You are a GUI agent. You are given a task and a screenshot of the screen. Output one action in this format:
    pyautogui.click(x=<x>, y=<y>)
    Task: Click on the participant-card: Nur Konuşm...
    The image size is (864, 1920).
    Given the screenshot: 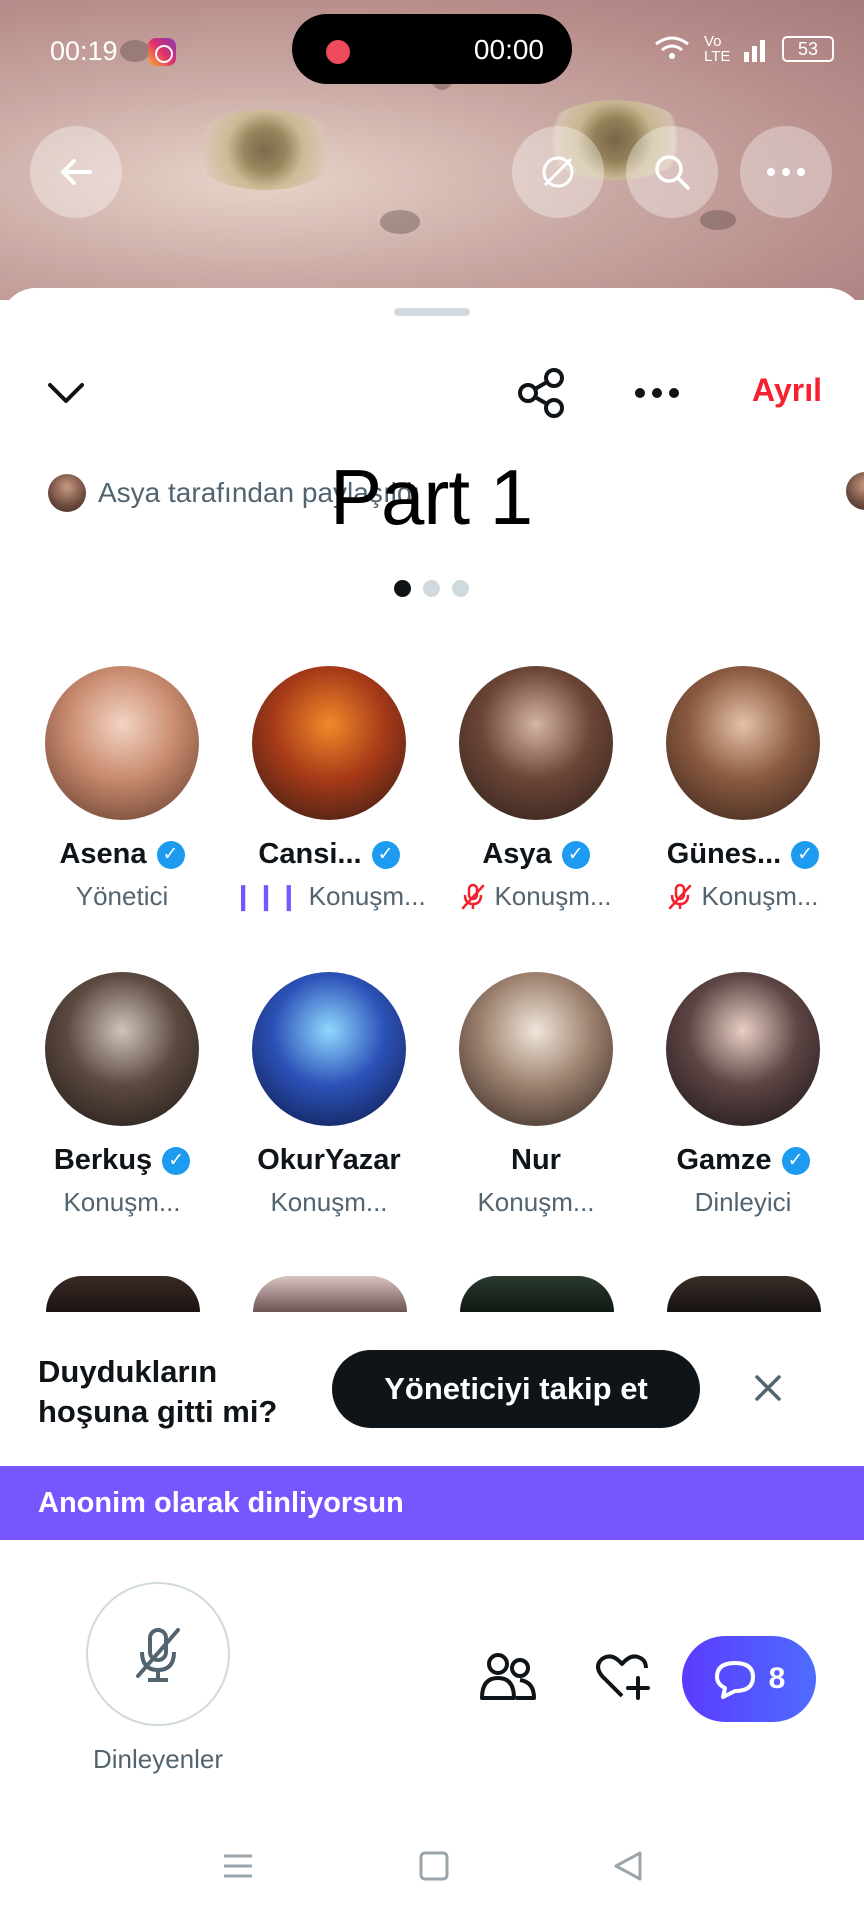 What is the action you would take?
    pyautogui.click(x=536, y=1095)
    